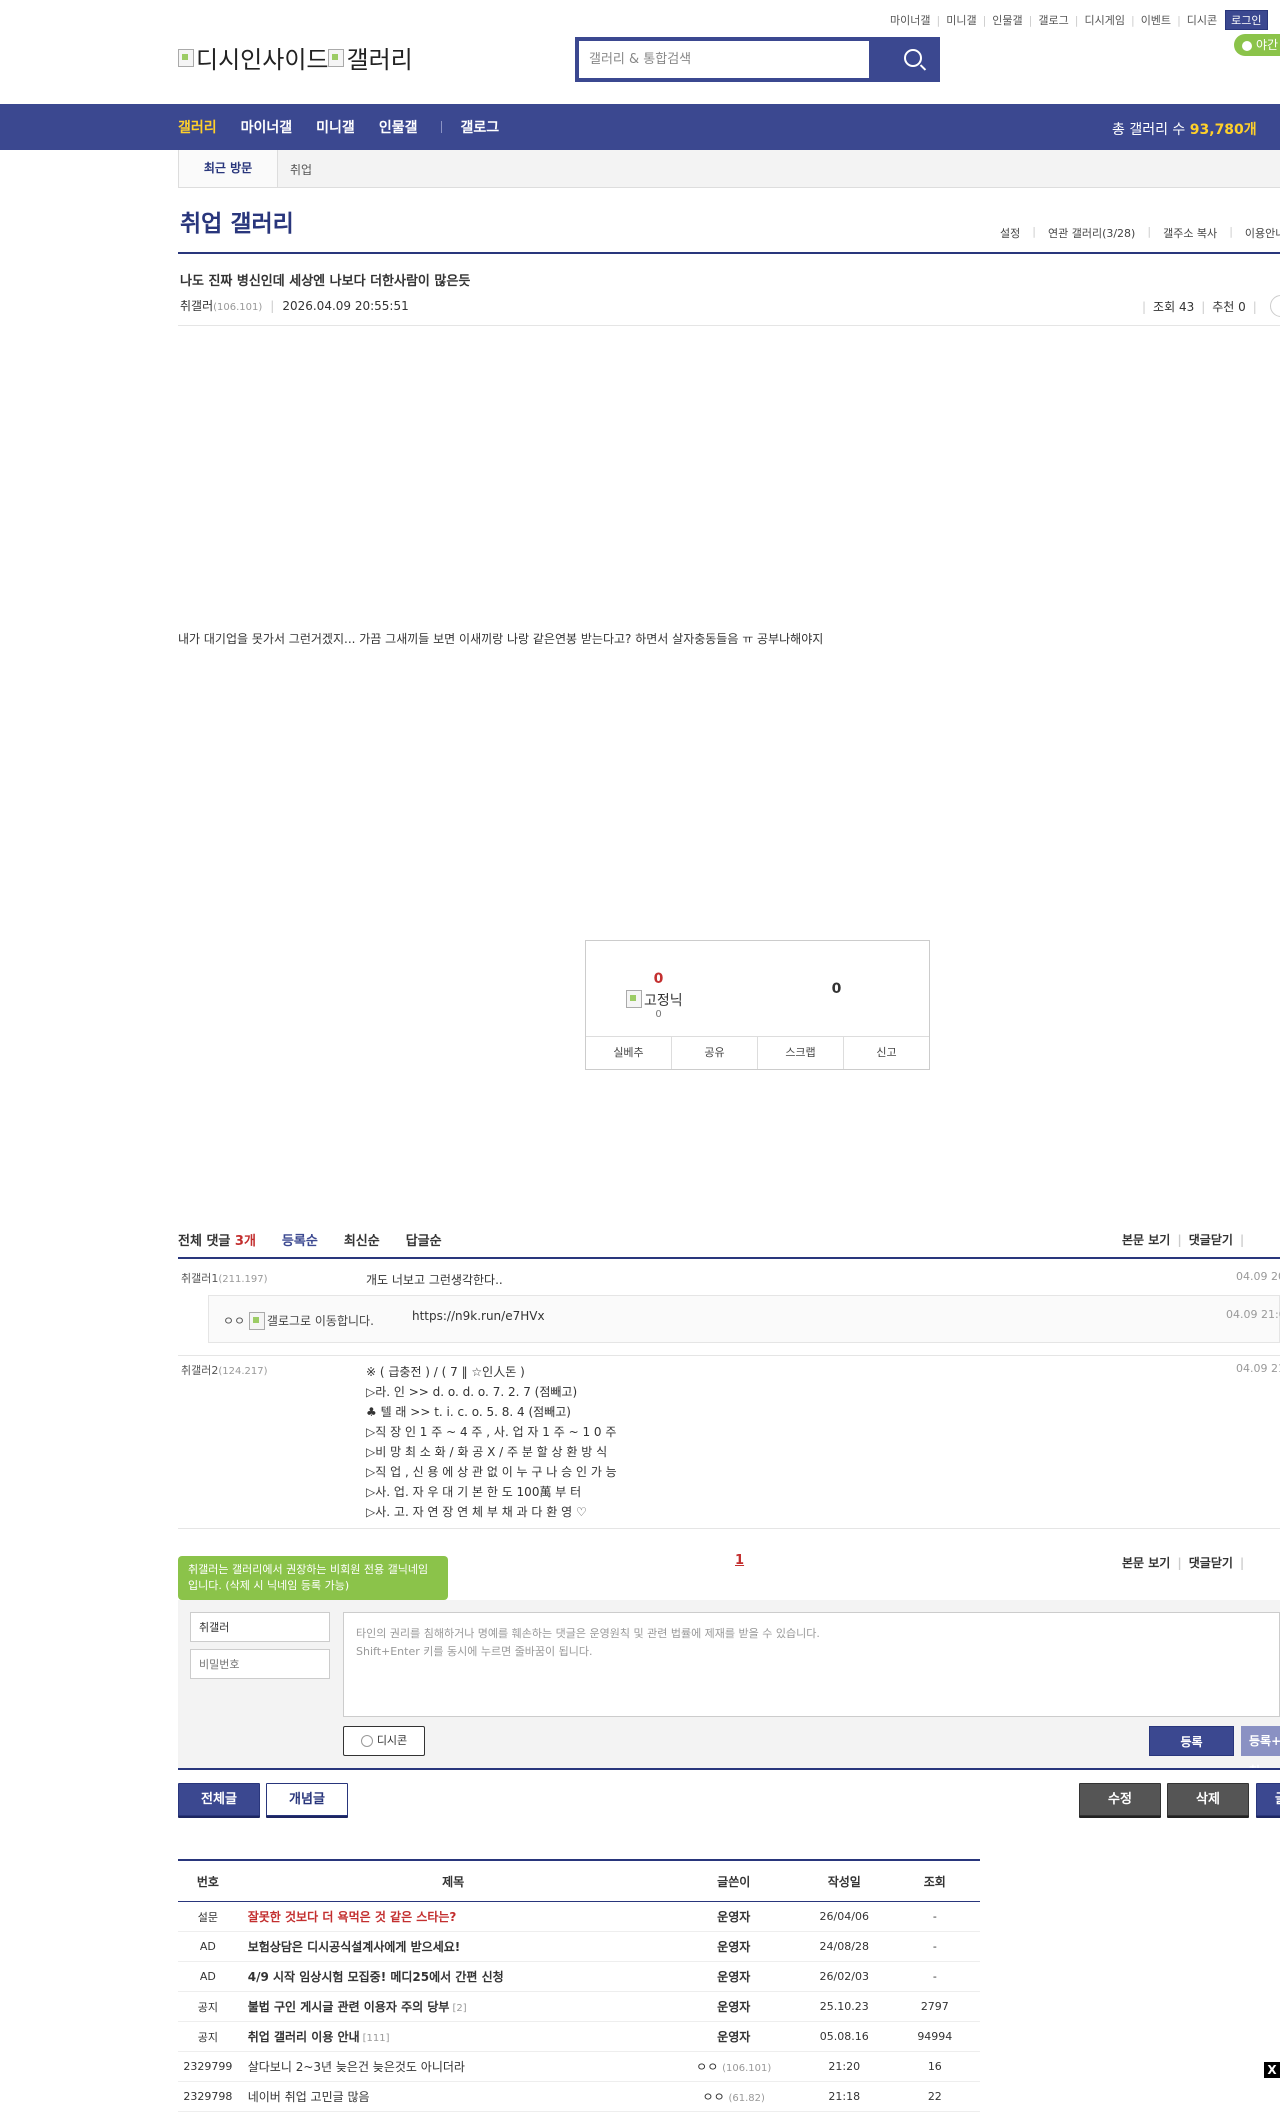  I want to click on sort-registered: 등록순, so click(300, 1239).